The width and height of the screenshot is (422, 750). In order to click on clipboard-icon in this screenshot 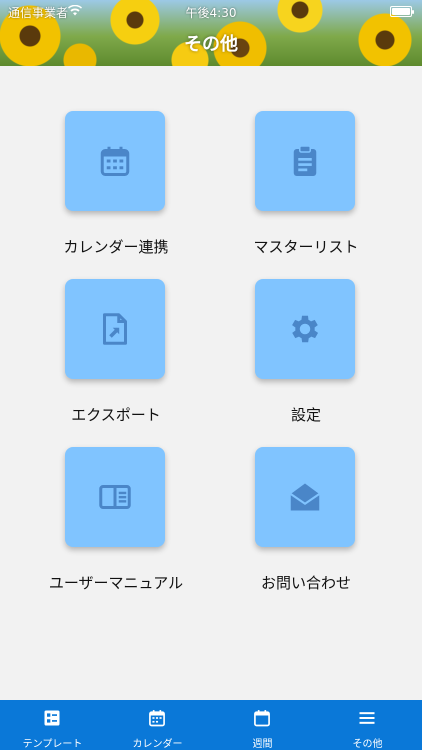, I will do `click(305, 160)`.